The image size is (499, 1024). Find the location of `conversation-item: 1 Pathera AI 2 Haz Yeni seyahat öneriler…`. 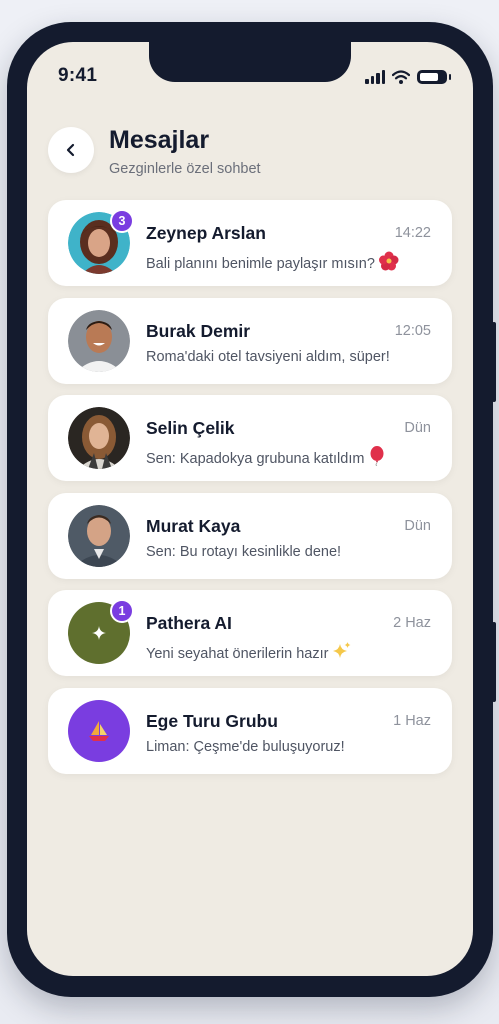

conversation-item: 1 Pathera AI 2 Haz Yeni seyahat öneriler… is located at coordinates (250, 633).